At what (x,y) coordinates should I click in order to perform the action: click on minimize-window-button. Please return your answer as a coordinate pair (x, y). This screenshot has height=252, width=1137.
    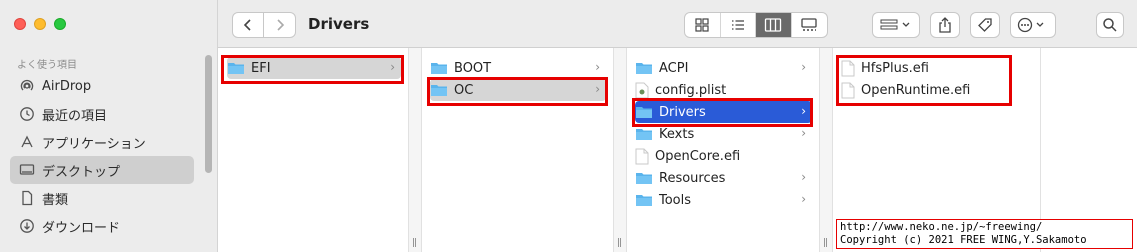
    Looking at the image, I should click on (40, 24).